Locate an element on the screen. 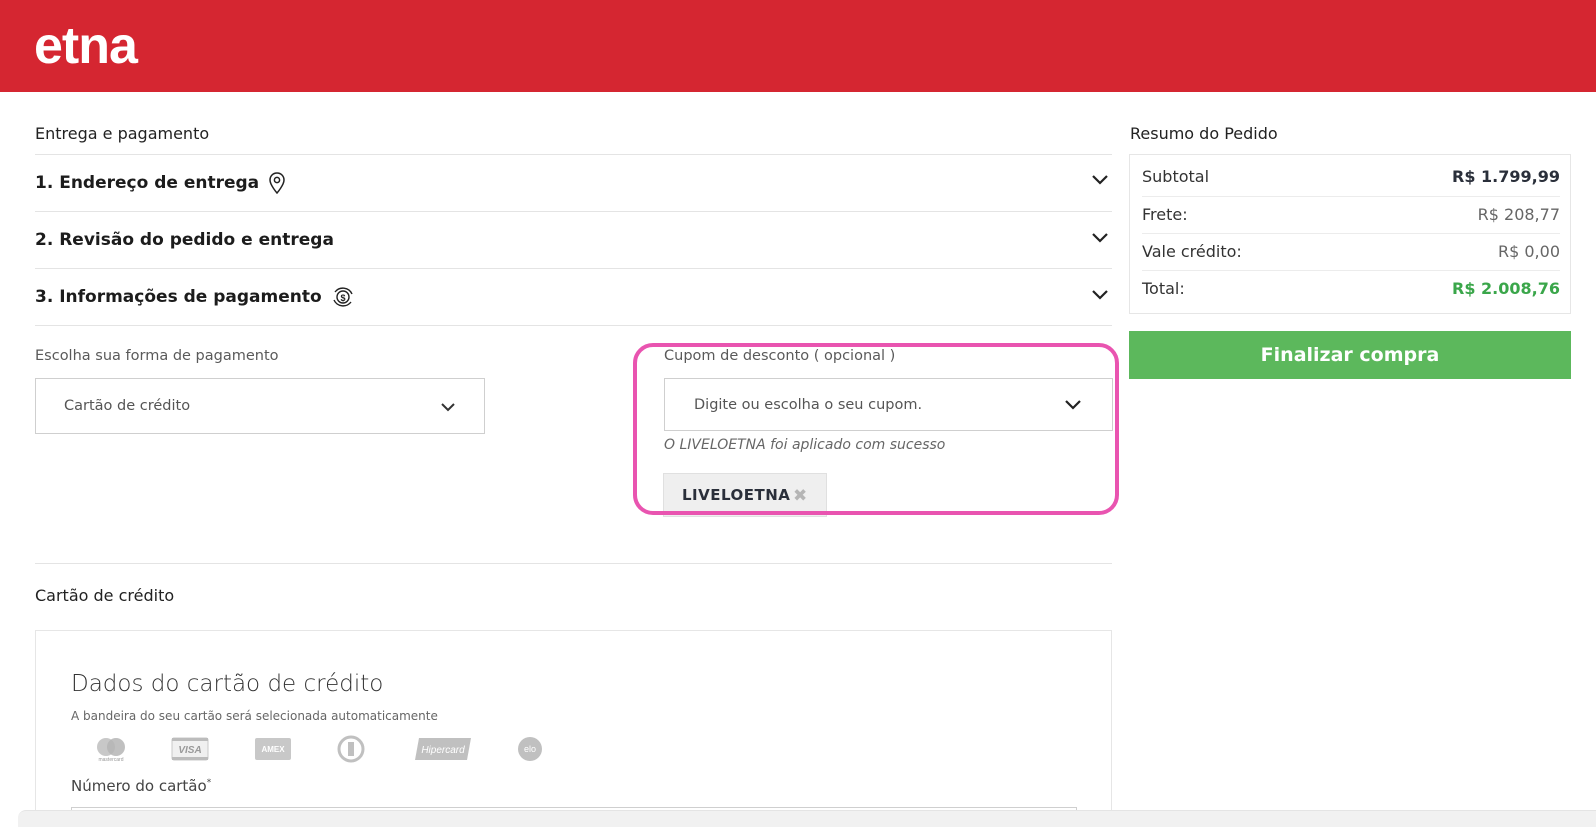 The width and height of the screenshot is (1596, 827). finalize-purchase-button: Finalizar compra is located at coordinates (1350, 355).